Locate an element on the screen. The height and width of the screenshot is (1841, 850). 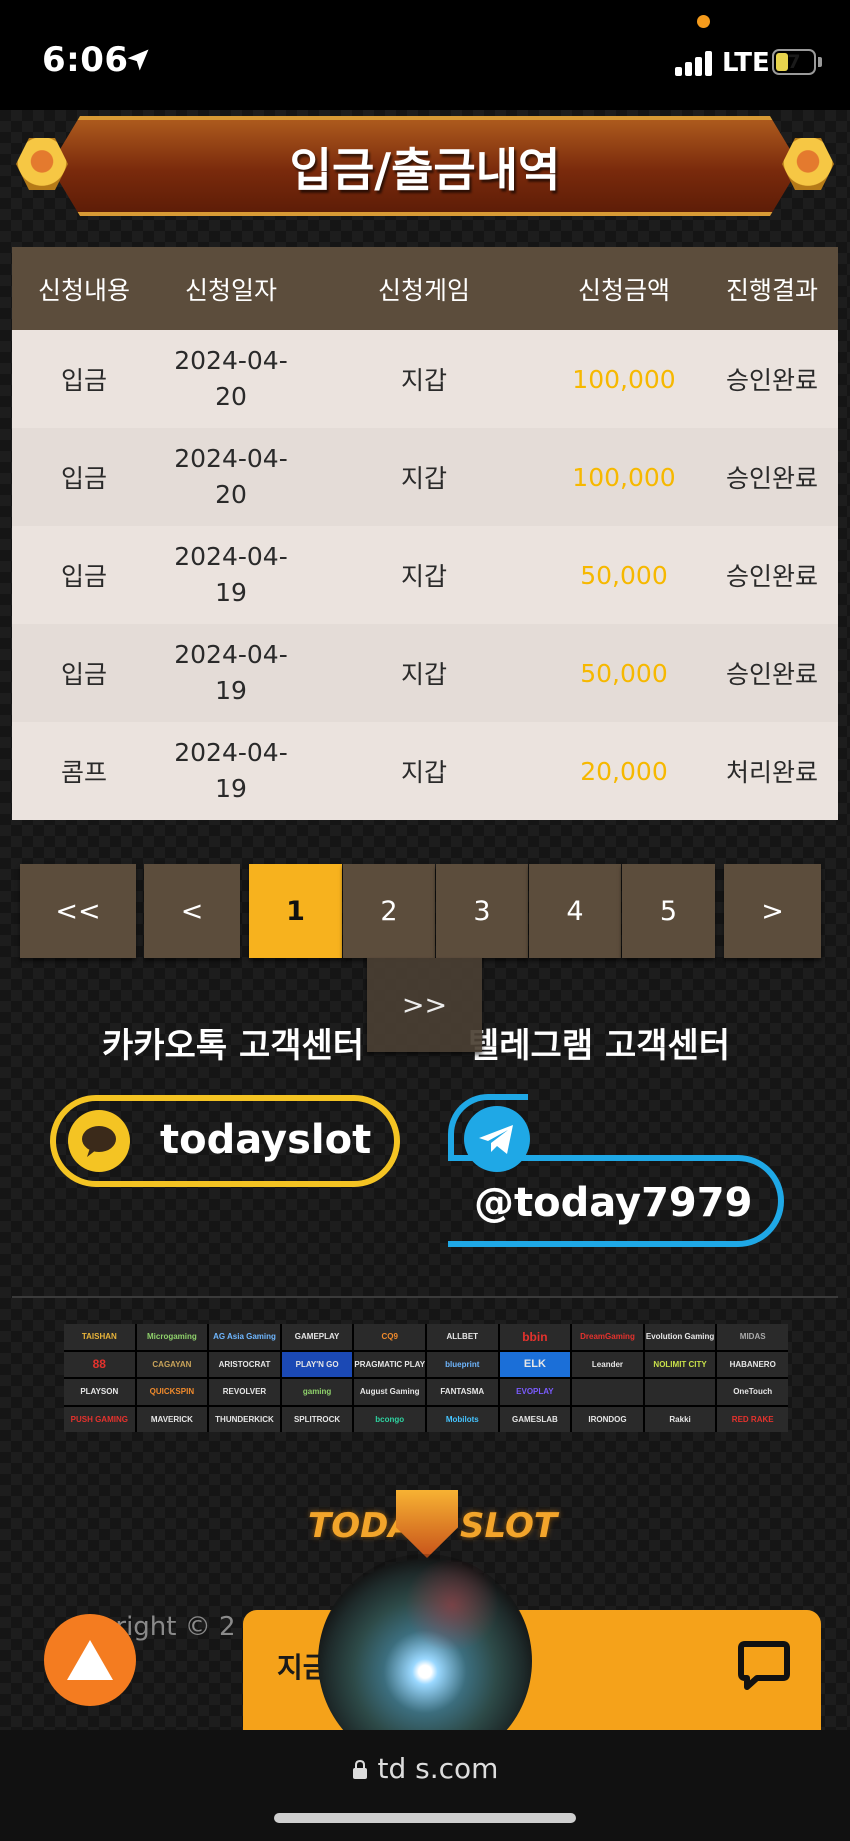
cellular-signal-icon is located at coordinates (695, 63).